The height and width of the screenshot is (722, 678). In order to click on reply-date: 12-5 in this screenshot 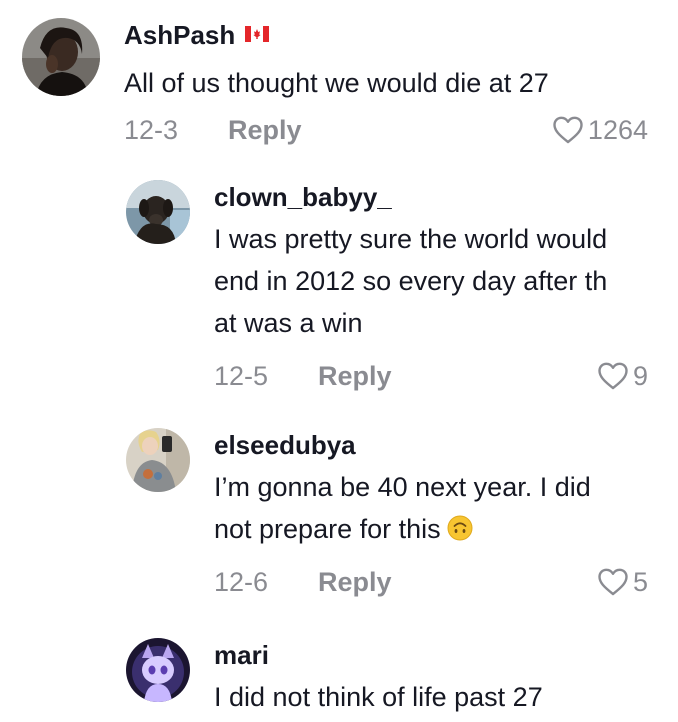, I will do `click(241, 376)`.